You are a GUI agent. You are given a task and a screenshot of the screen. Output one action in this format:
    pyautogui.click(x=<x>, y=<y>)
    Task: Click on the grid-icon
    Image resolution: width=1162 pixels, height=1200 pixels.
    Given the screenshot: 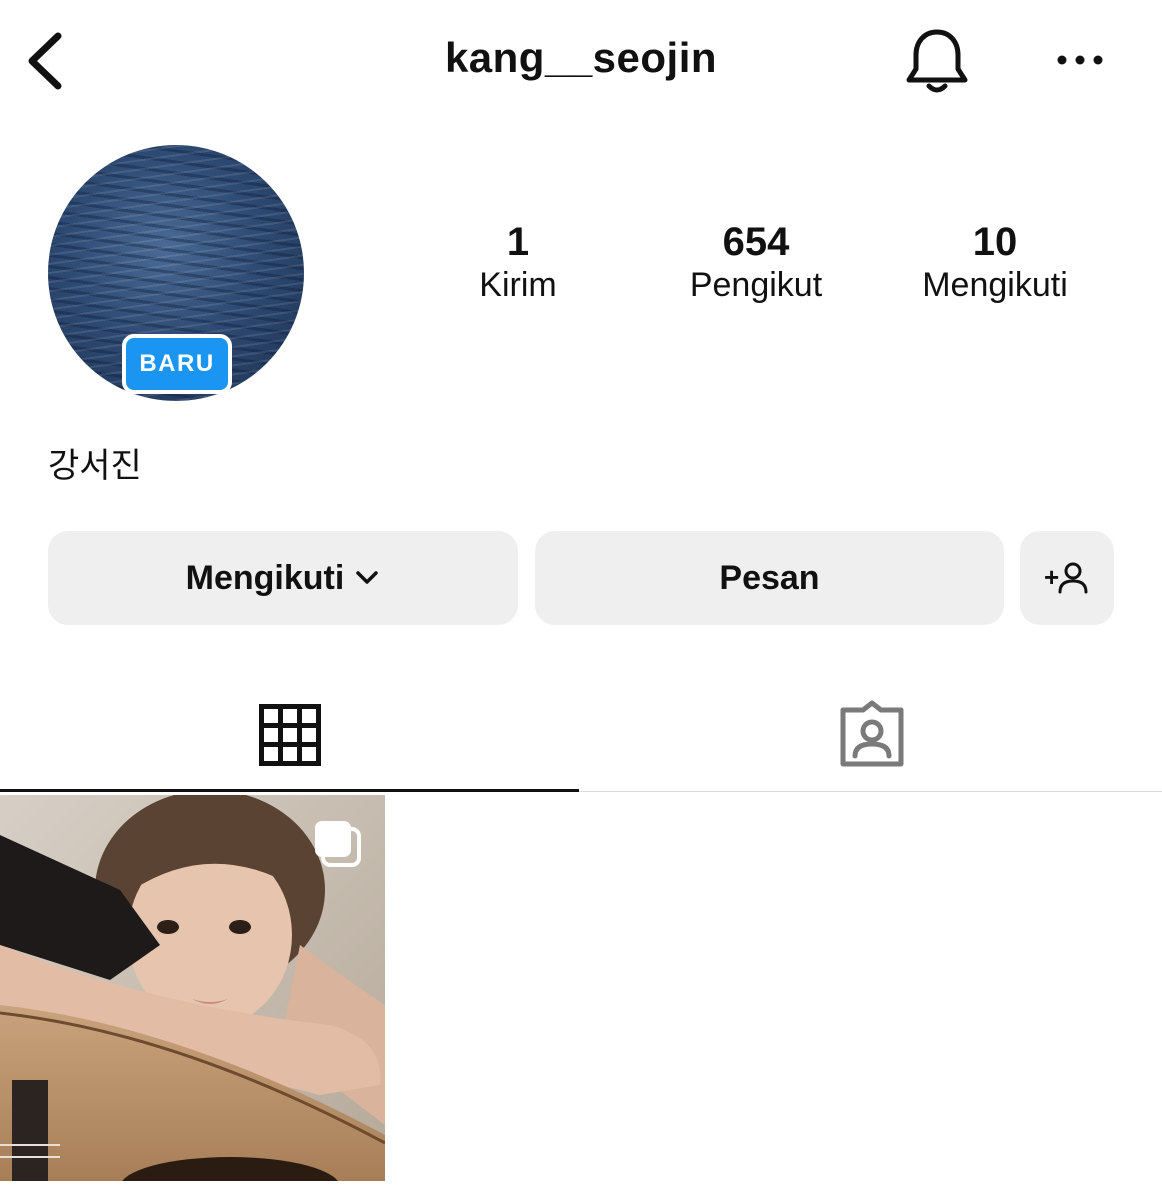 What is the action you would take?
    pyautogui.click(x=289, y=735)
    